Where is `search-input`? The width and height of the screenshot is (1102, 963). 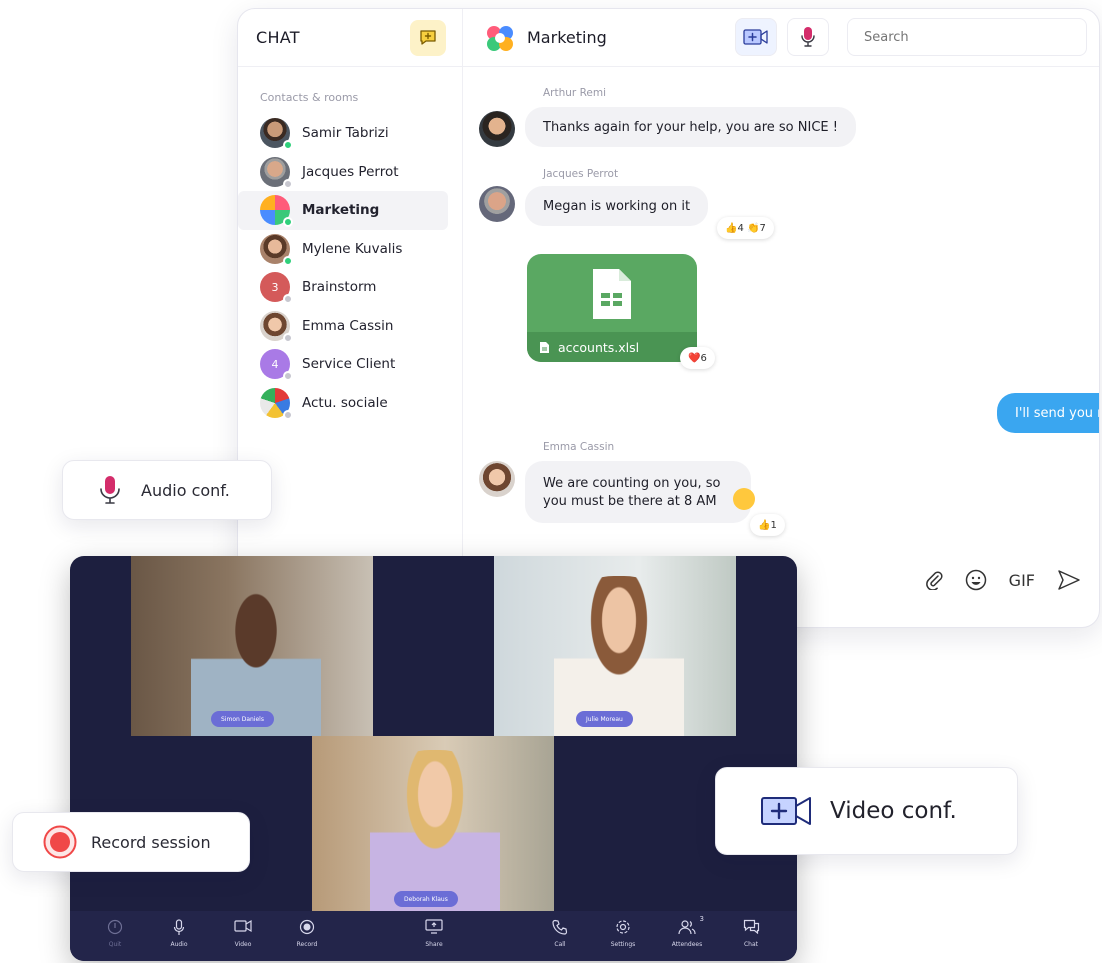
search-input is located at coordinates (967, 37).